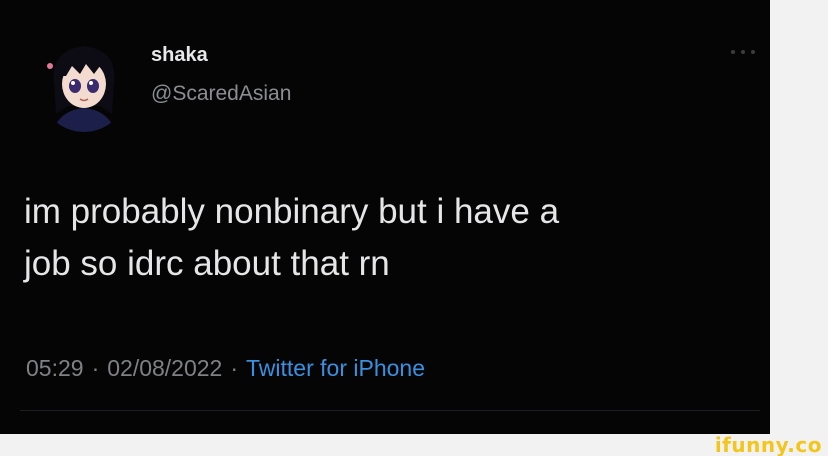 This screenshot has width=828, height=456. What do you see at coordinates (768, 444) in the screenshot?
I see `ifunny-watermark: ifunny.co` at bounding box center [768, 444].